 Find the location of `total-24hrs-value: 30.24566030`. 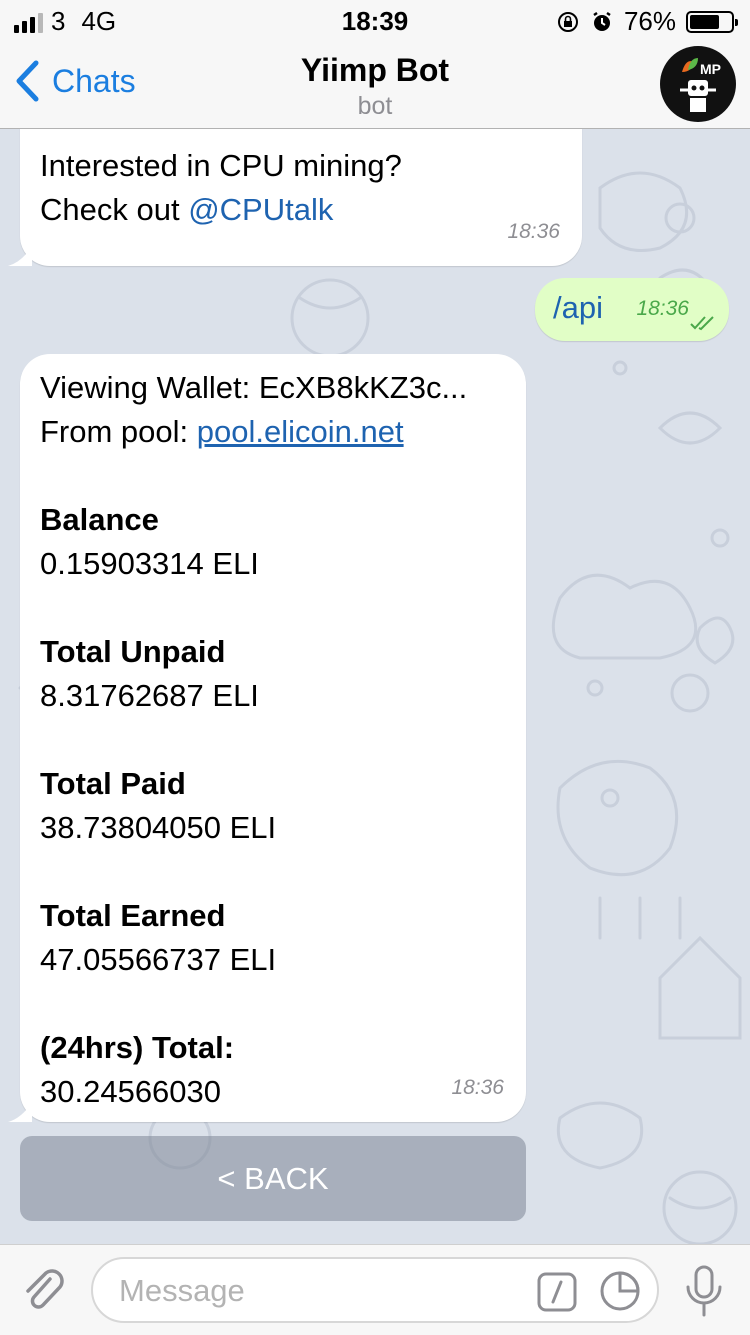

total-24hrs-value: 30.24566030 is located at coordinates (131, 1091).